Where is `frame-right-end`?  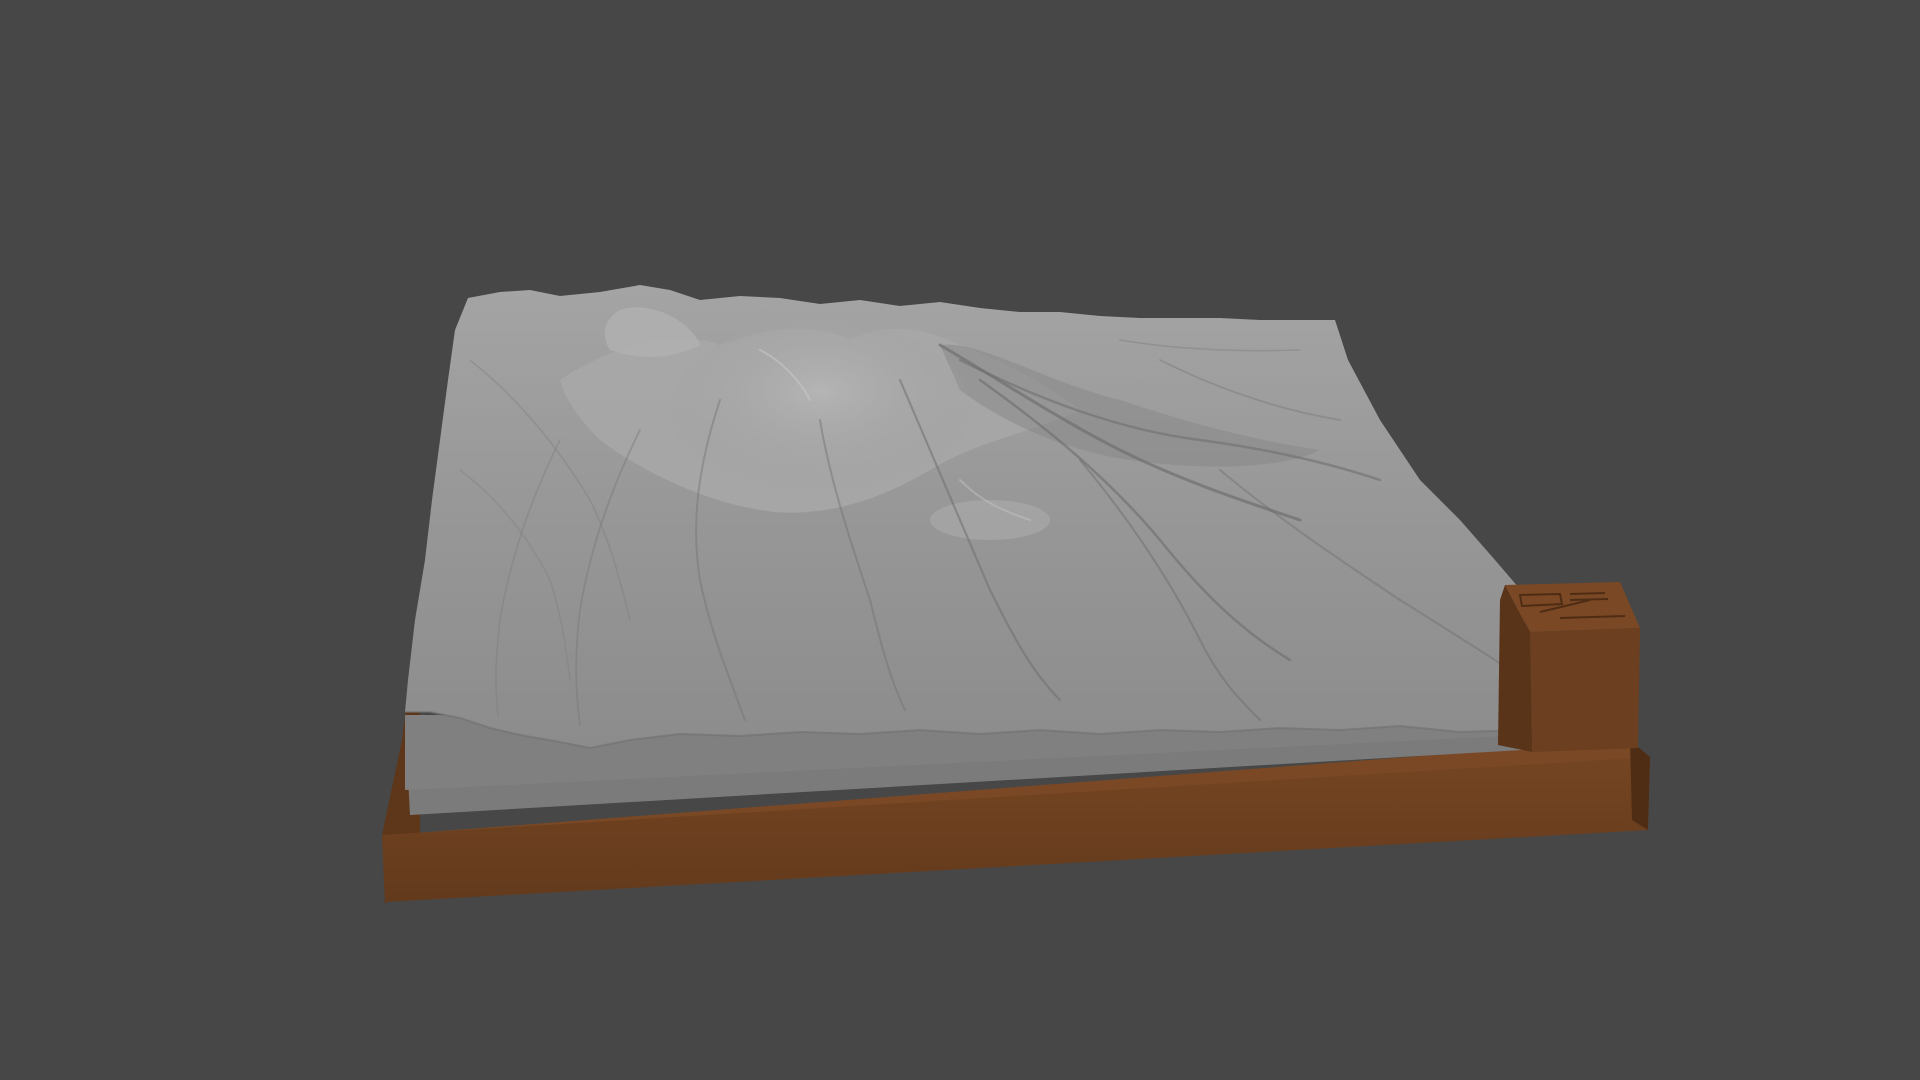 frame-right-end is located at coordinates (1640, 785).